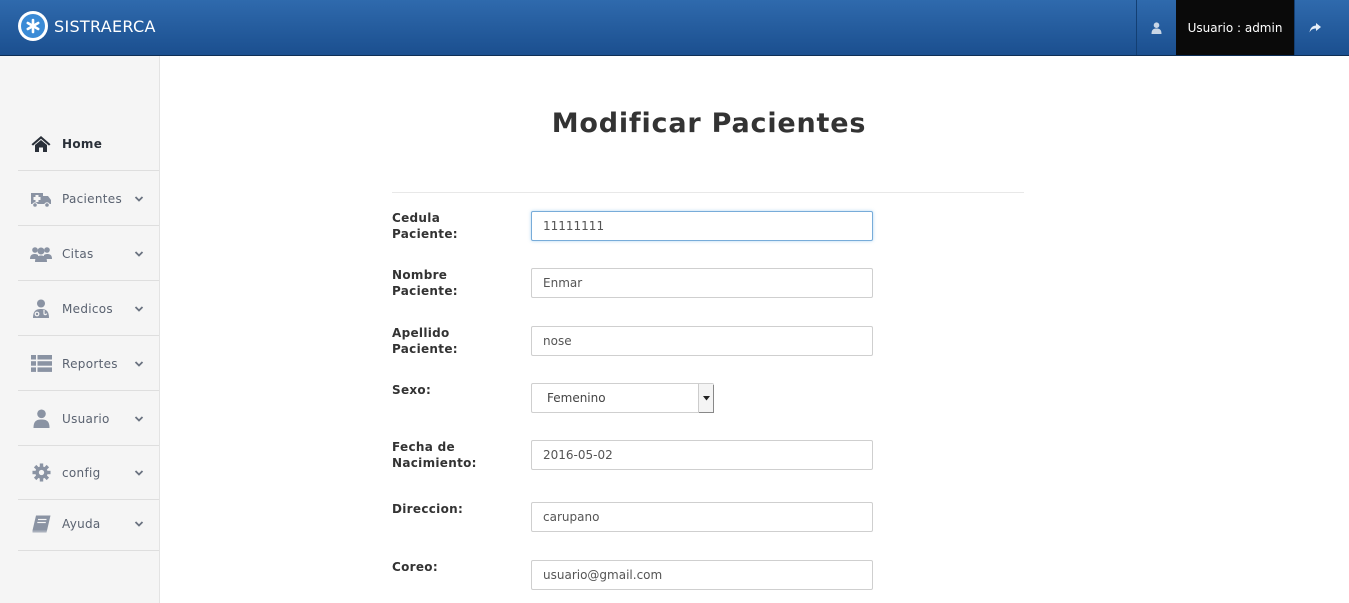 Image resolution: width=1349 pixels, height=603 pixels. Describe the element at coordinates (82, 143) in the screenshot. I see `sidebar-item-label: Home` at that location.